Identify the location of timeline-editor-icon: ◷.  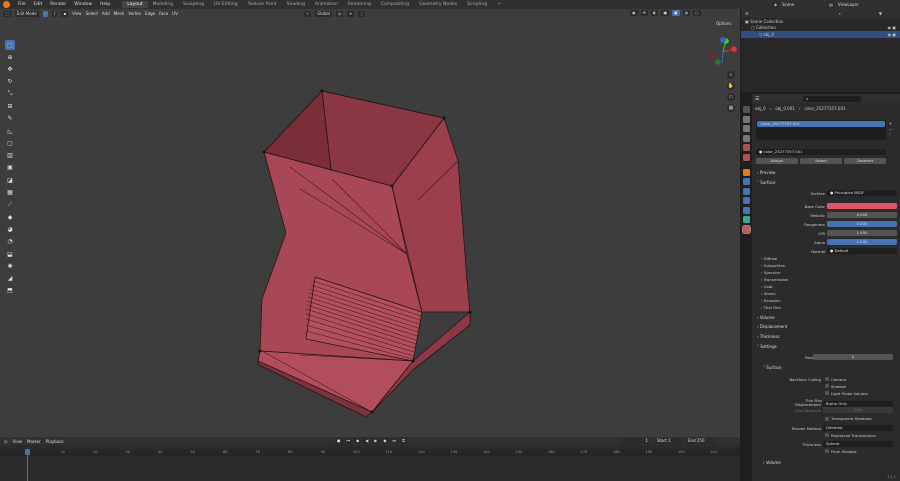
(6, 441).